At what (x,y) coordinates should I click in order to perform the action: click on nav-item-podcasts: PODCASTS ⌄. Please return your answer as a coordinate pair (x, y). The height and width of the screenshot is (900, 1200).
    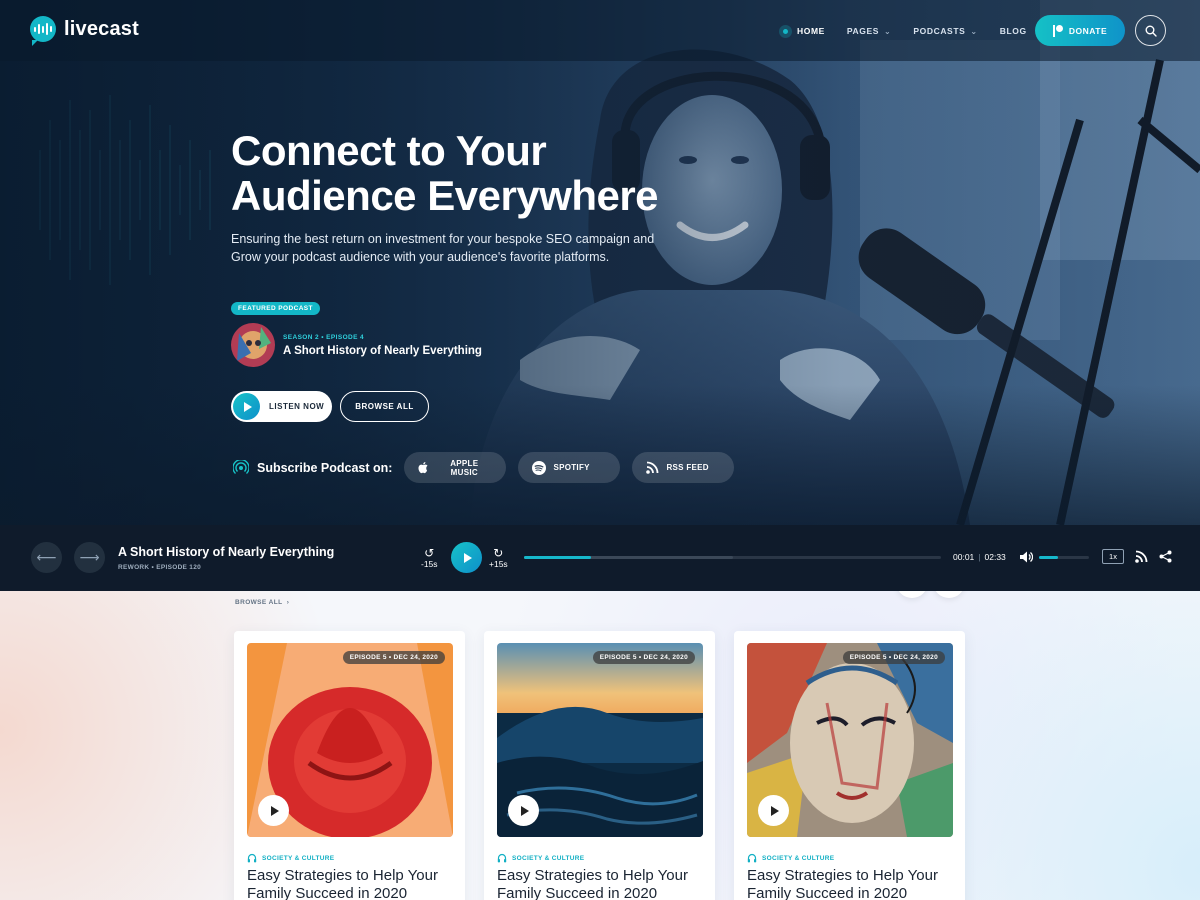
    Looking at the image, I should click on (945, 31).